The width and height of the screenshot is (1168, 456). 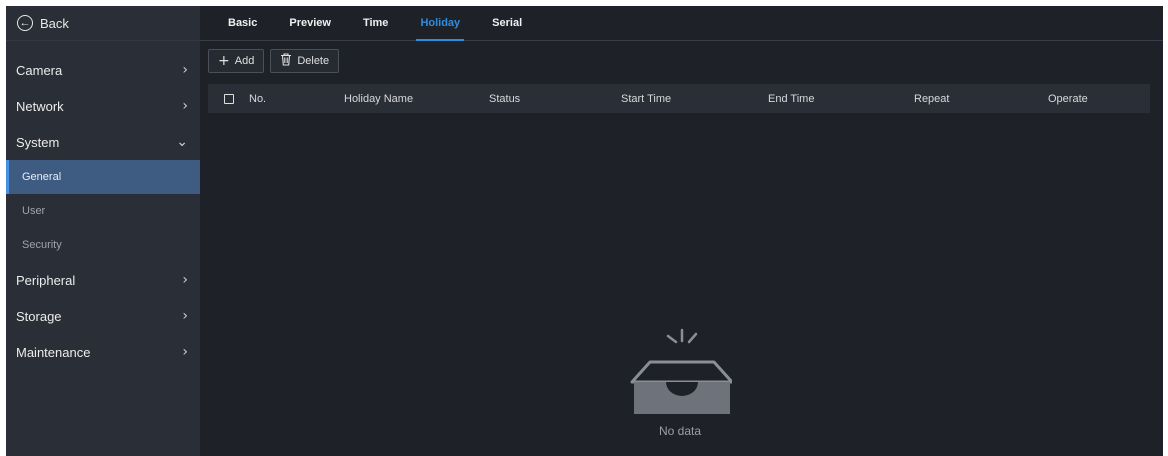 I want to click on sidebar-subitem-label: User, so click(x=34, y=211).